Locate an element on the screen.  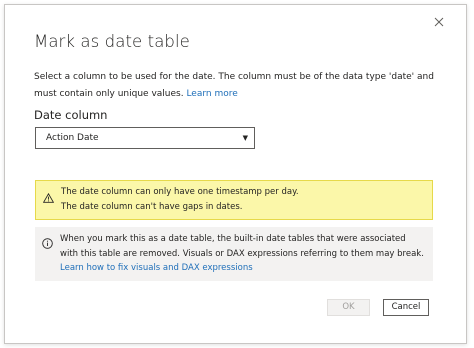
date-column-dropdown: Action Date ▼ is located at coordinates (145, 138).